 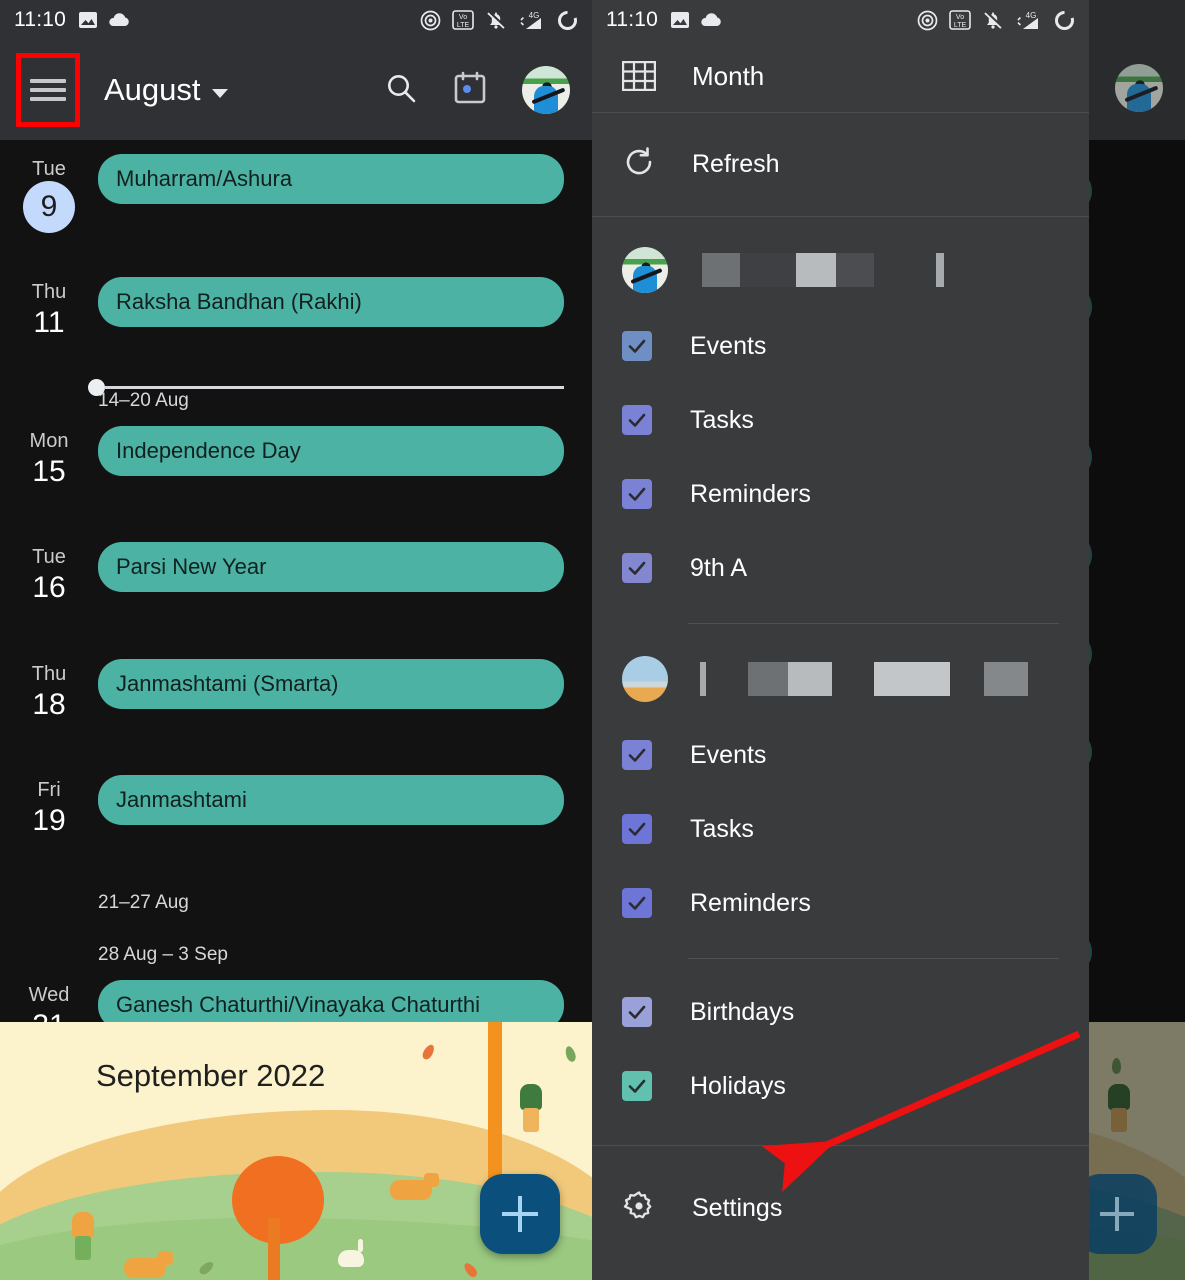 I want to click on event-chip: Raksha Bandhan (Rakhi), so click(x=331, y=302).